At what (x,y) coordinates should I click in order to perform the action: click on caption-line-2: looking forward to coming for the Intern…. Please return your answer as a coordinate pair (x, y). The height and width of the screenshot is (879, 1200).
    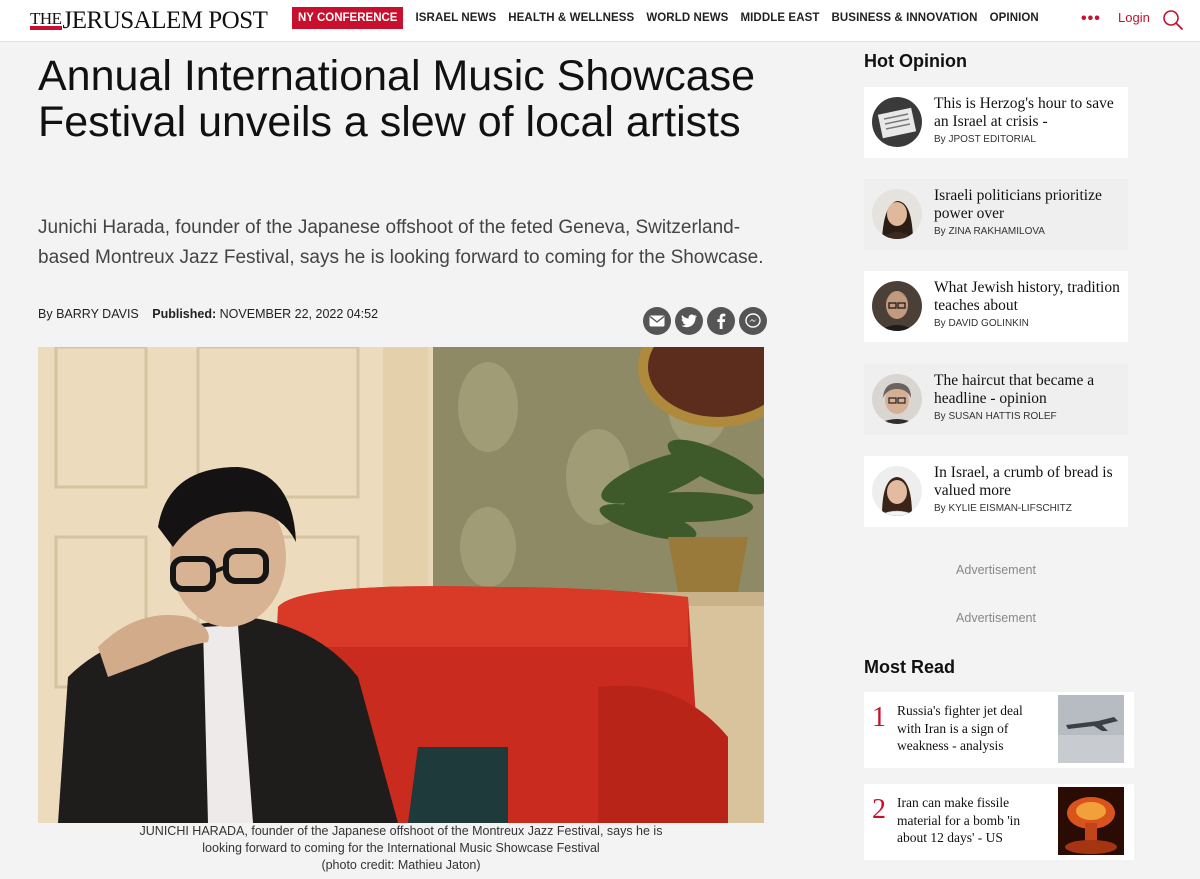
    Looking at the image, I should click on (401, 848).